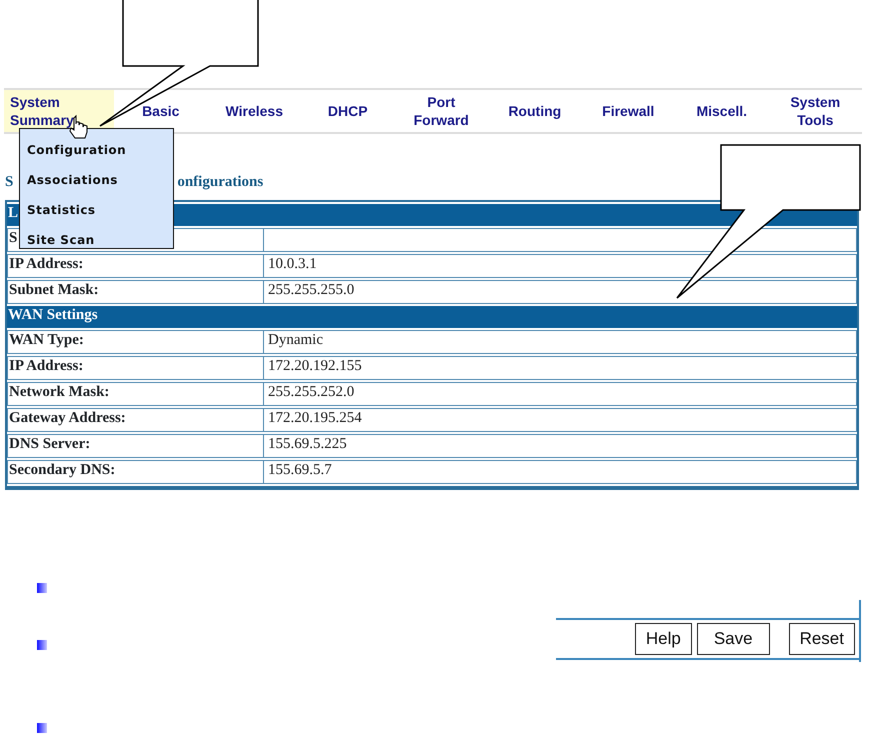 The height and width of the screenshot is (740, 874). I want to click on menu-item: Associations, so click(72, 180).